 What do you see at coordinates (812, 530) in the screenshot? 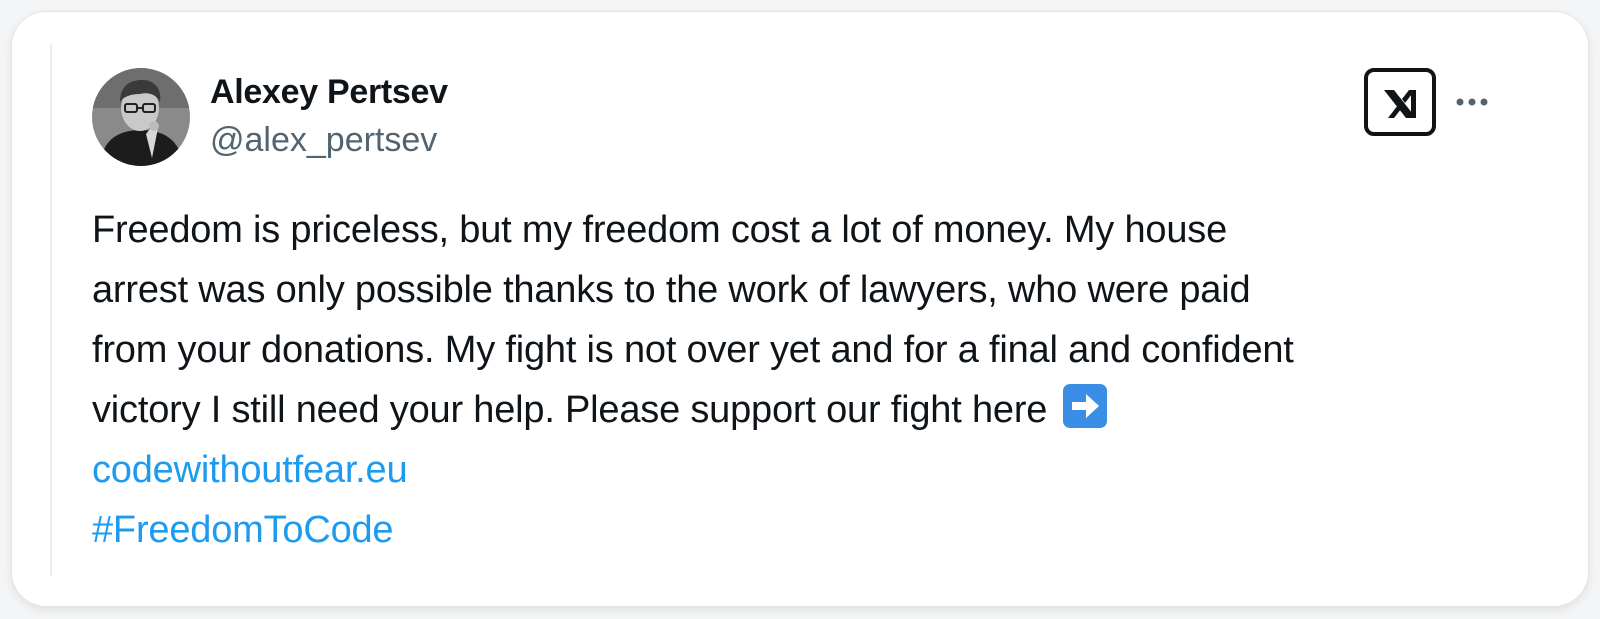
I see `hashtag-link: #FreedomToCode` at bounding box center [812, 530].